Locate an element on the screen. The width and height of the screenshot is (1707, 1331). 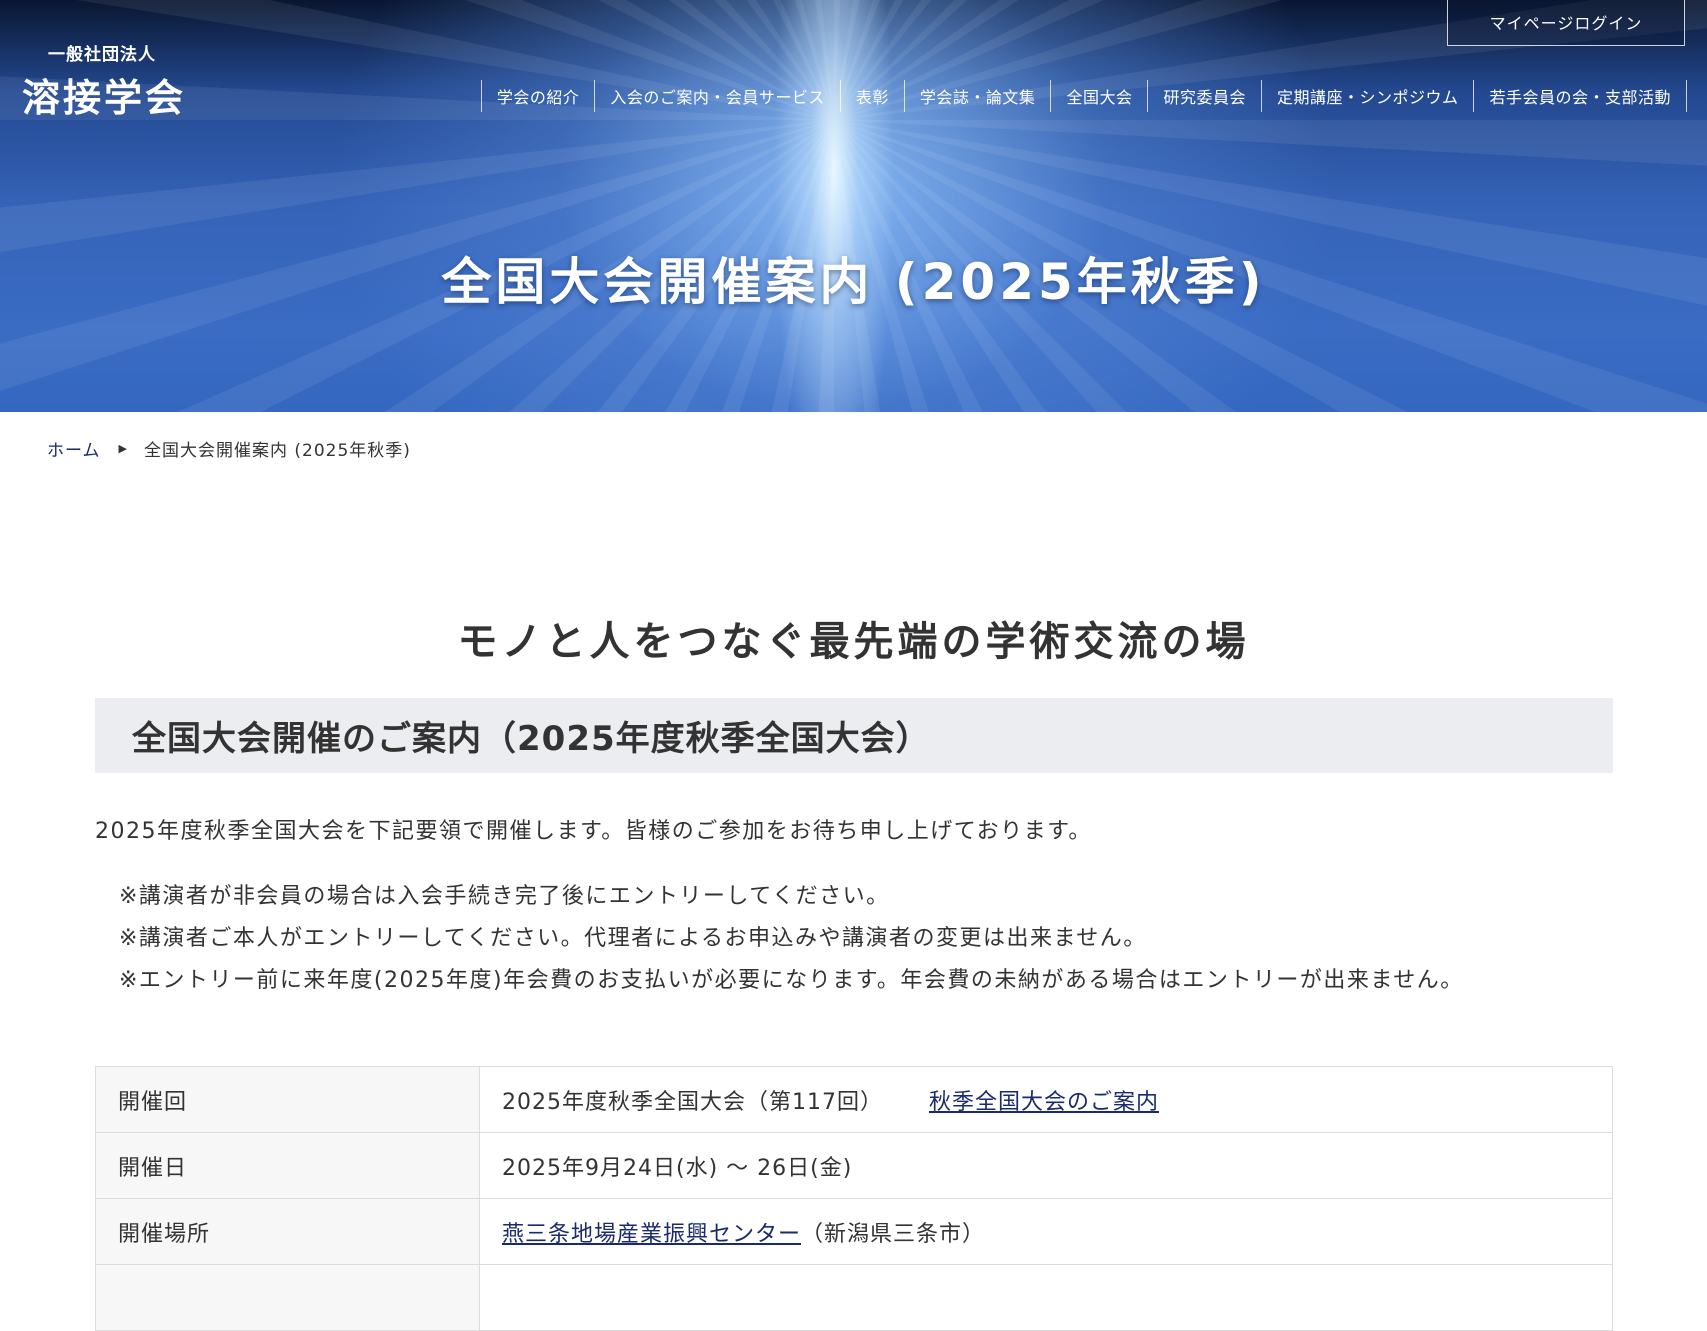
section-heading: 全国大会開催のご案内（2025年度秋季全国大会） is located at coordinates (854, 735).